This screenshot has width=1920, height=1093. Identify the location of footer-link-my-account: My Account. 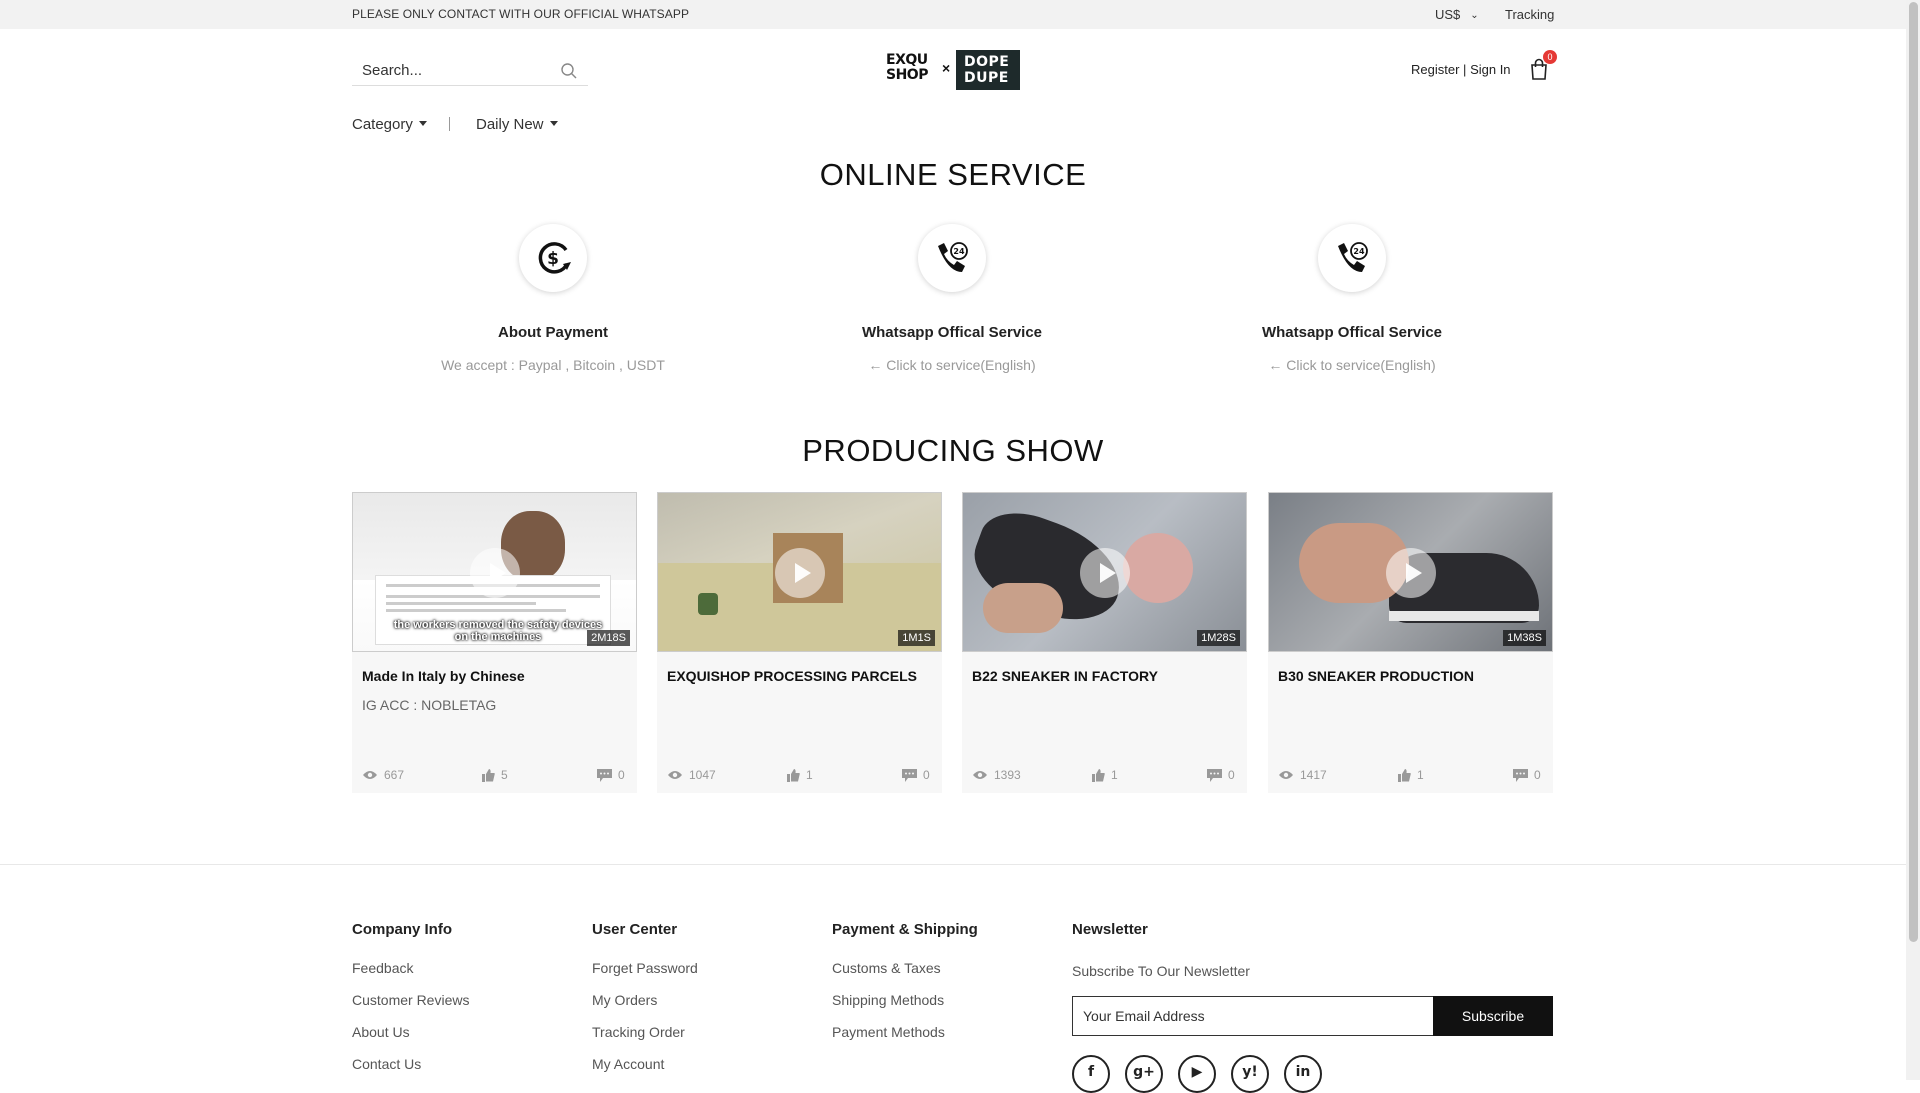
(645, 1071).